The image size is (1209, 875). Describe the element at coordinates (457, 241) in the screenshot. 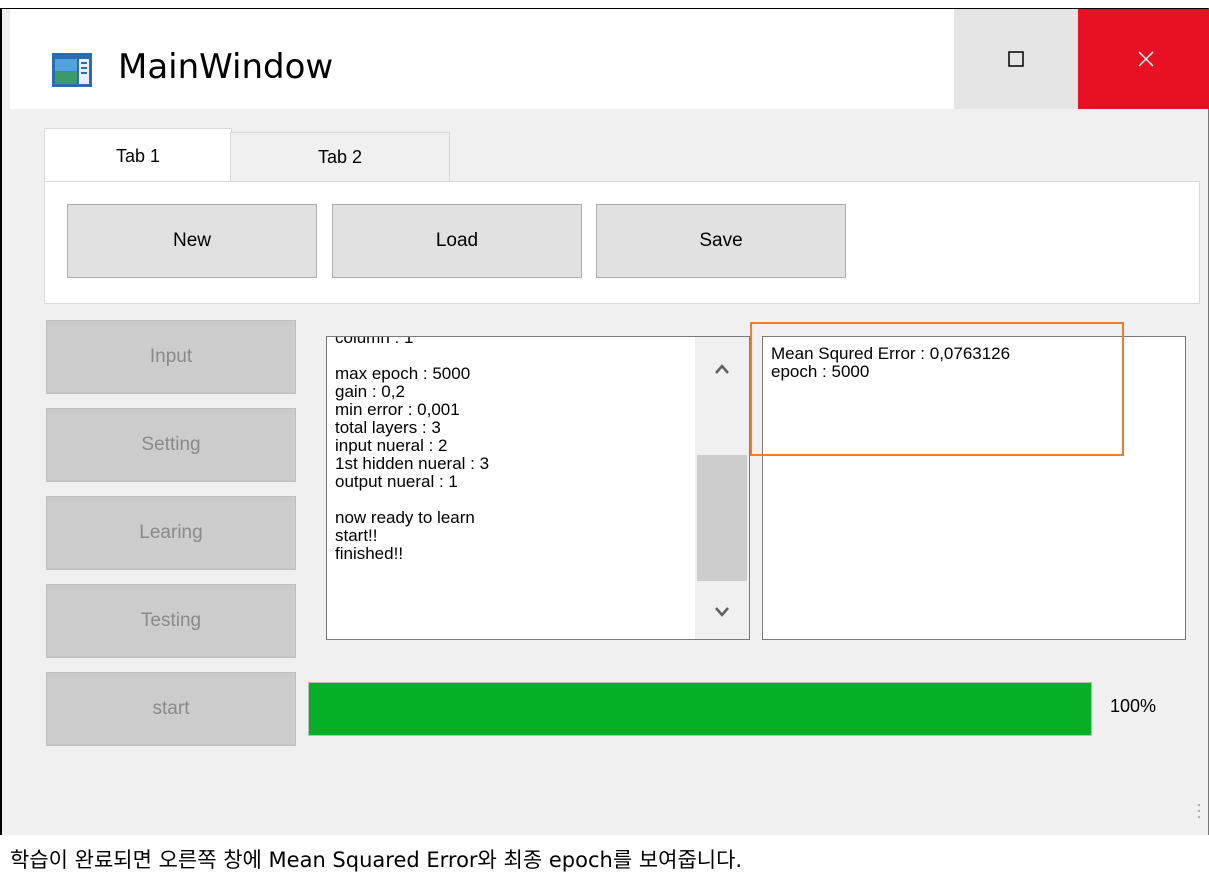

I see `load-button: Load` at that location.